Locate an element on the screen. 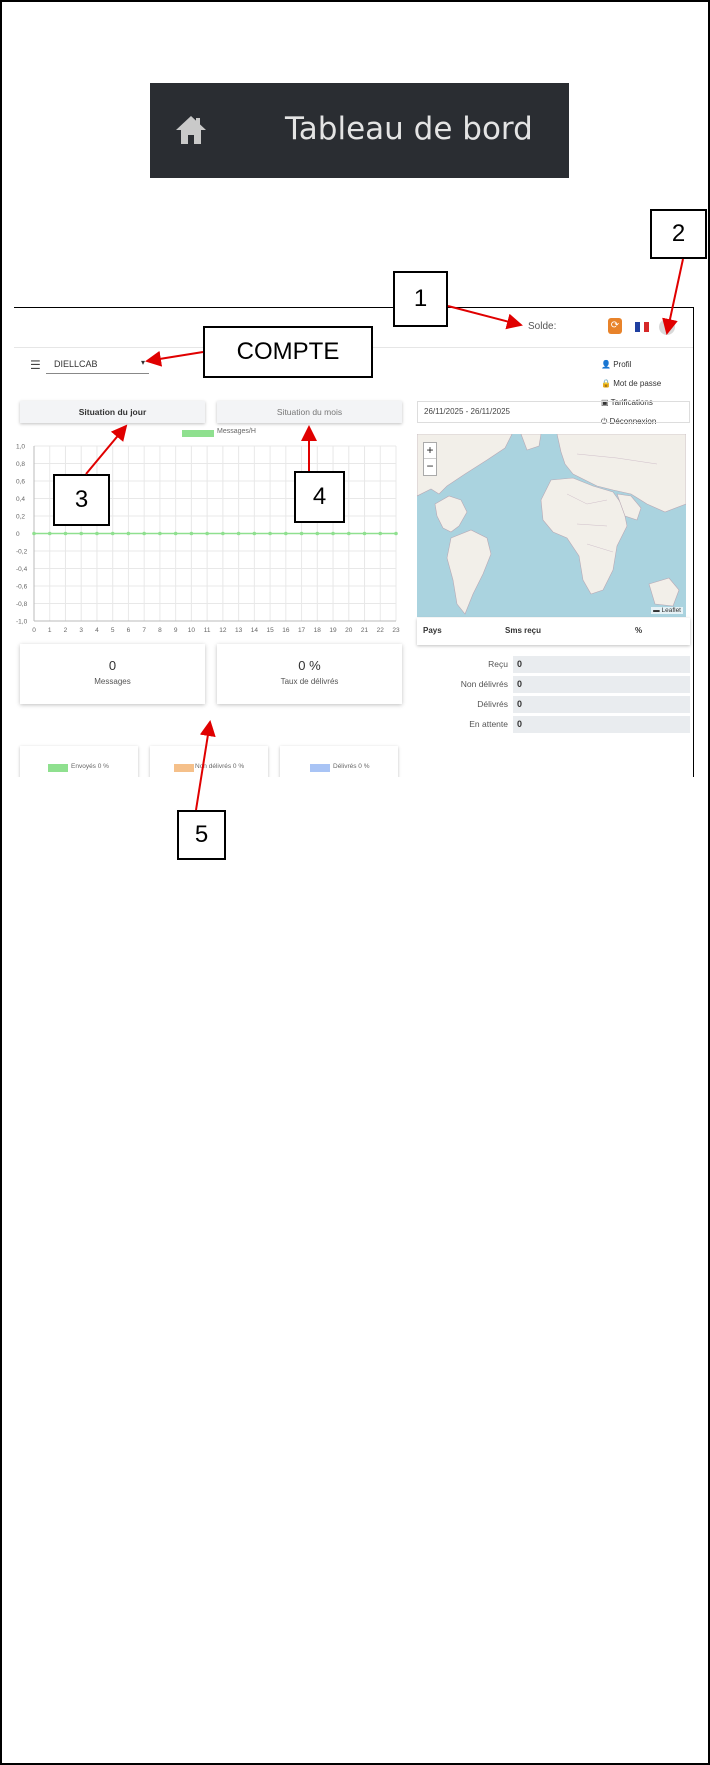  summary-row-received: Reçu 0 is located at coordinates (553, 665).